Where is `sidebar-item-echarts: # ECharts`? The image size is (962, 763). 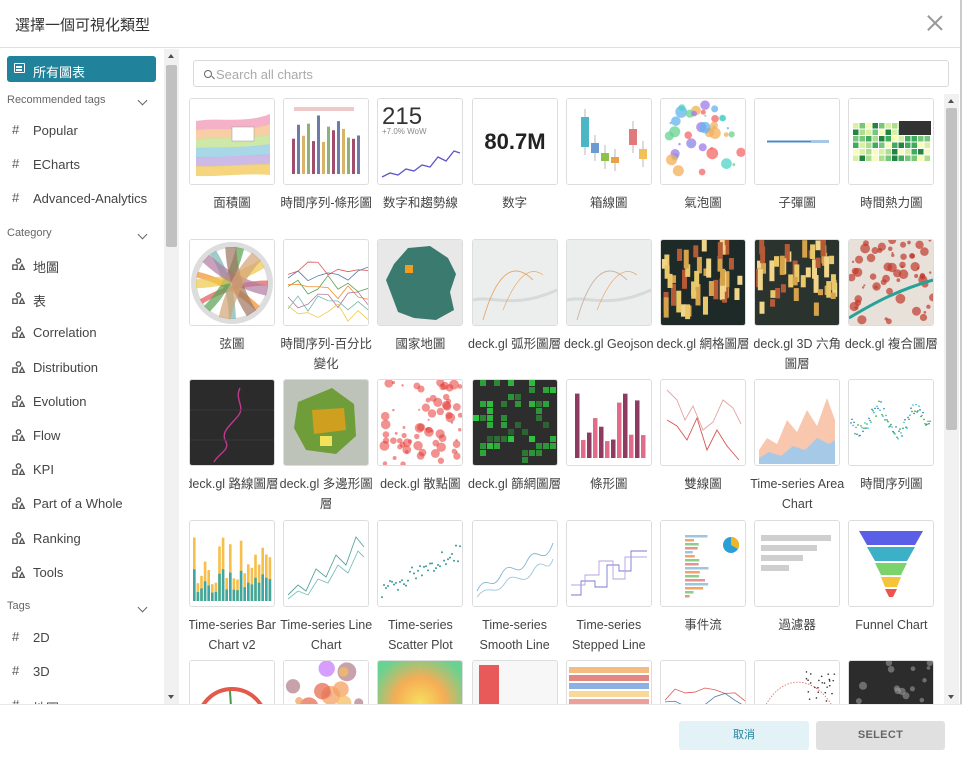 sidebar-item-echarts: # ECharts is located at coordinates (81, 165).